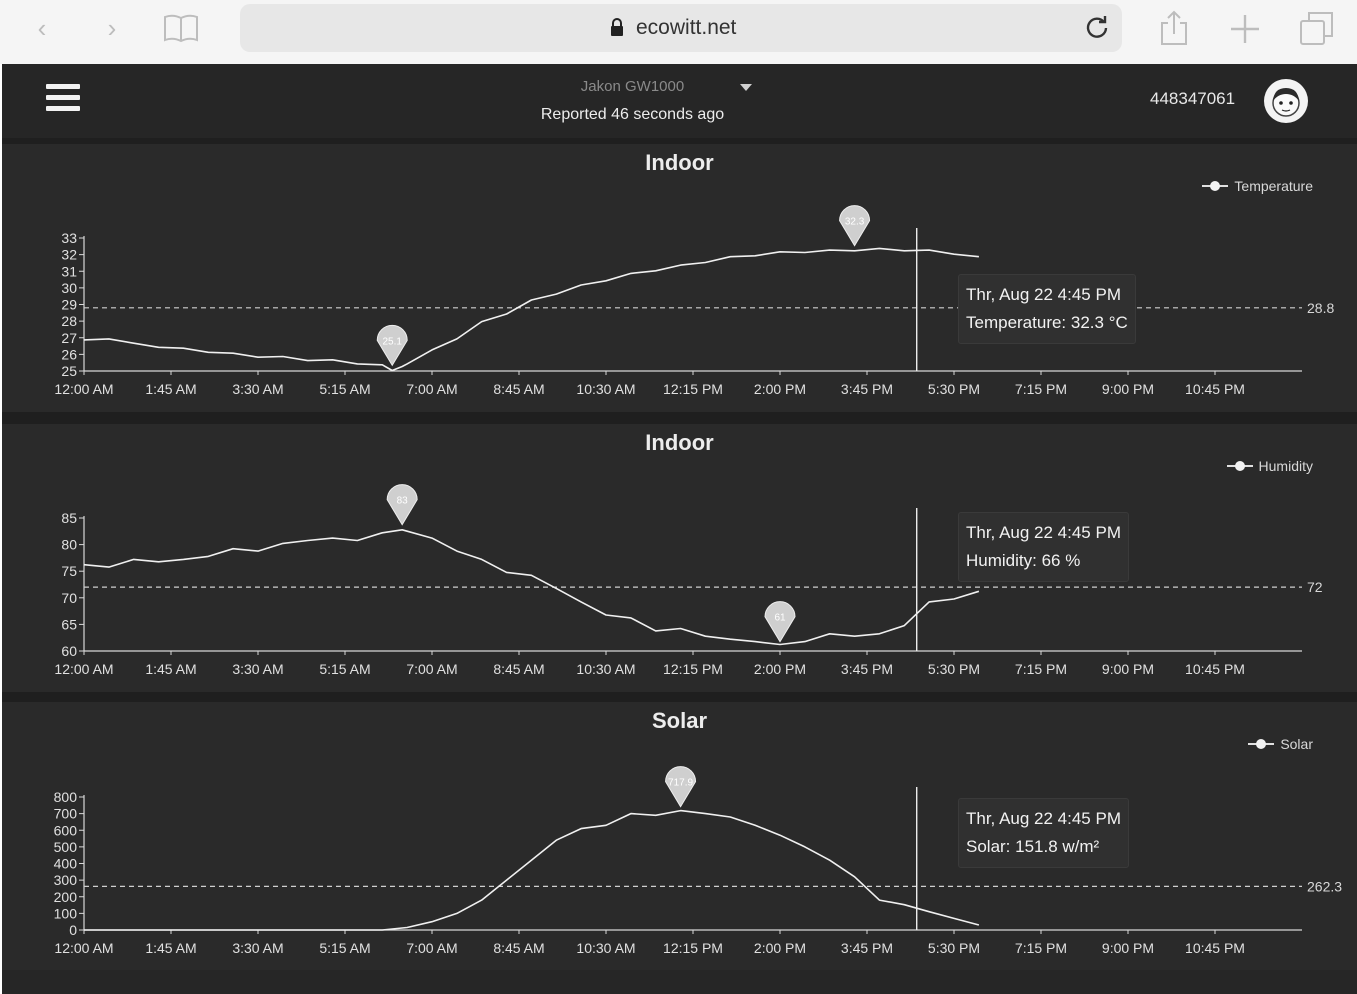  What do you see at coordinates (632, 86) in the screenshot?
I see `device-selector: Jakon GW1000` at bounding box center [632, 86].